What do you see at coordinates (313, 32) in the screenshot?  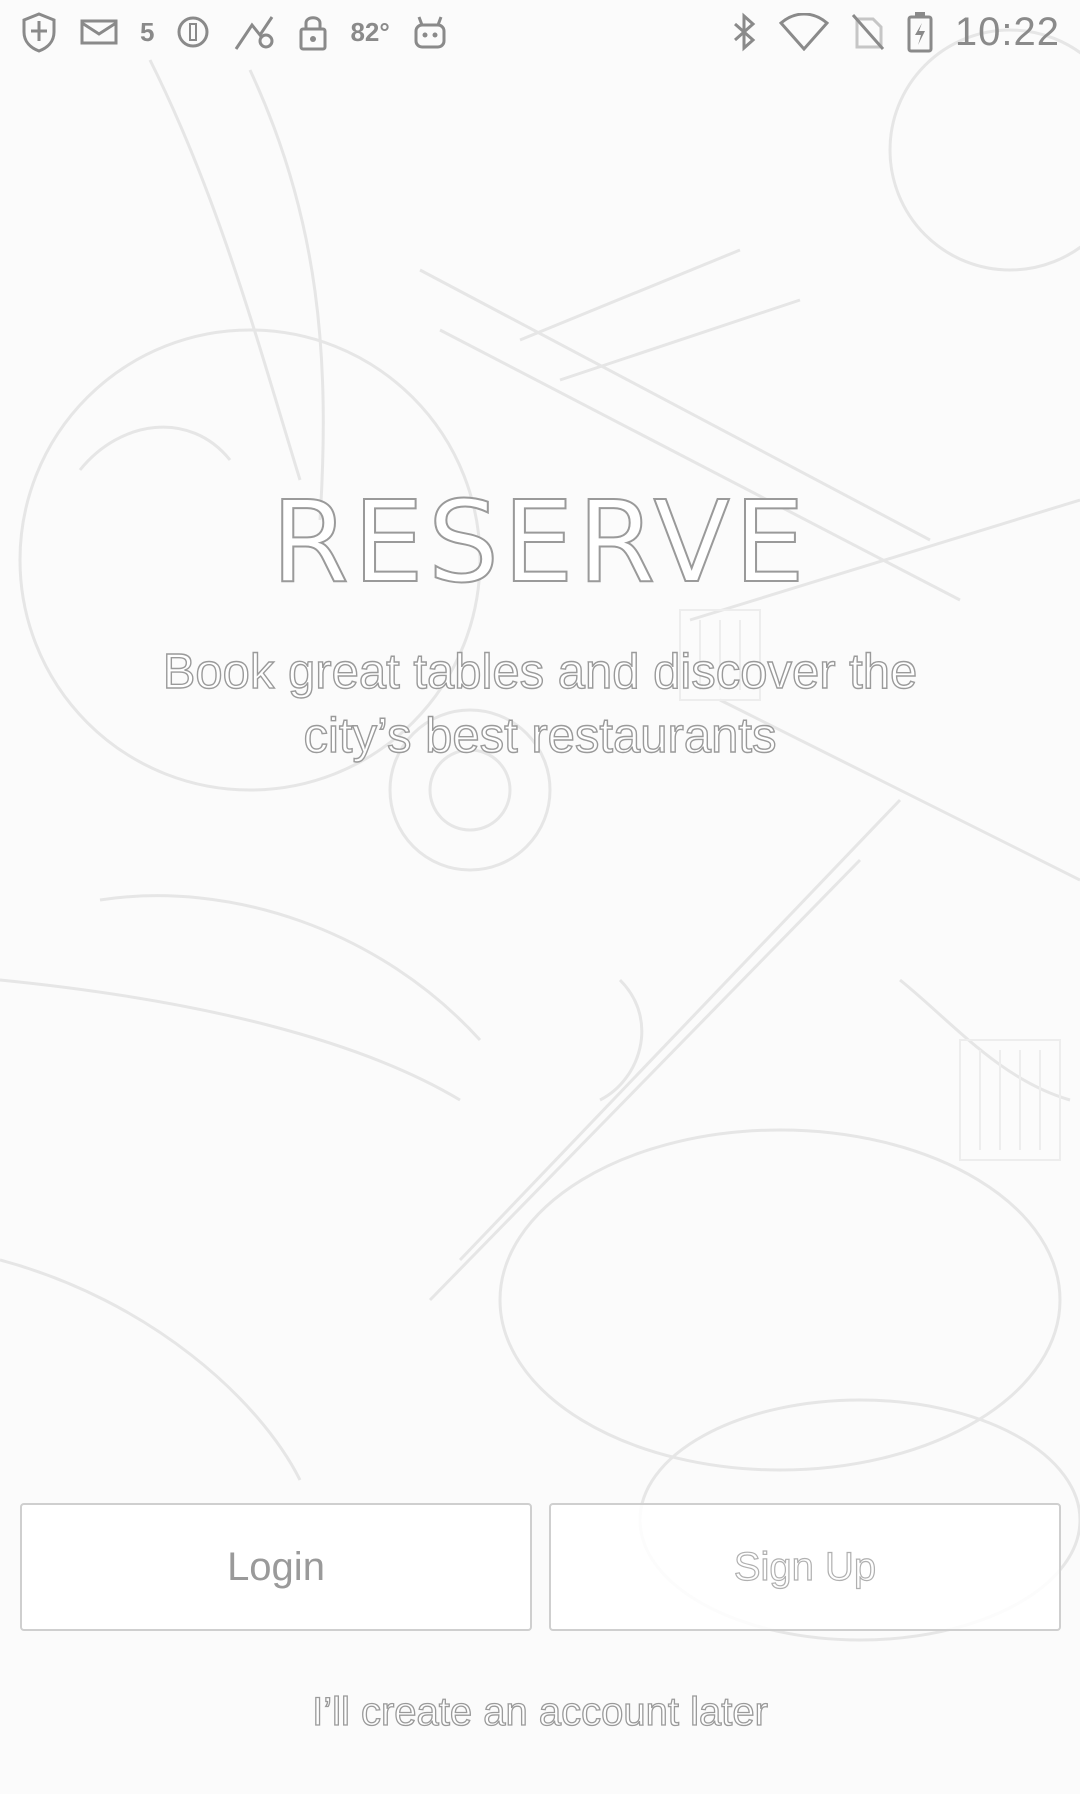 I see `lock-icon` at bounding box center [313, 32].